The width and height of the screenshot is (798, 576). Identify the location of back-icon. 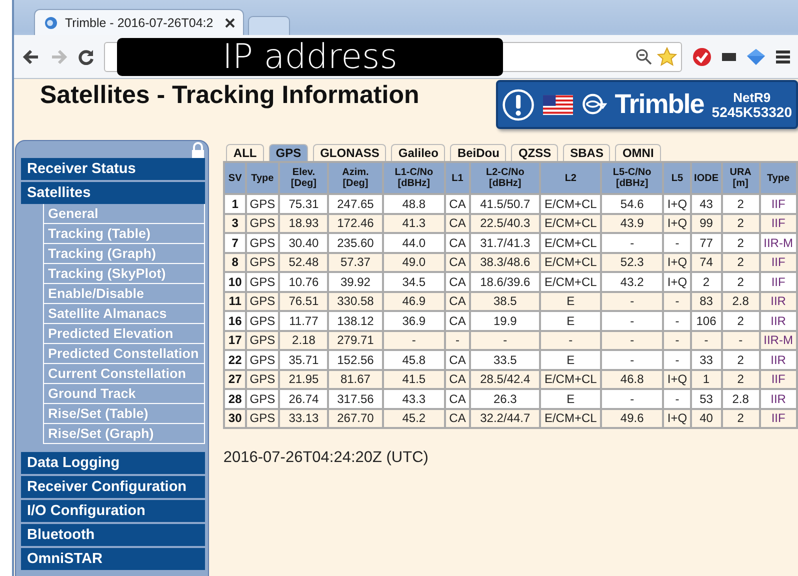
(31, 56).